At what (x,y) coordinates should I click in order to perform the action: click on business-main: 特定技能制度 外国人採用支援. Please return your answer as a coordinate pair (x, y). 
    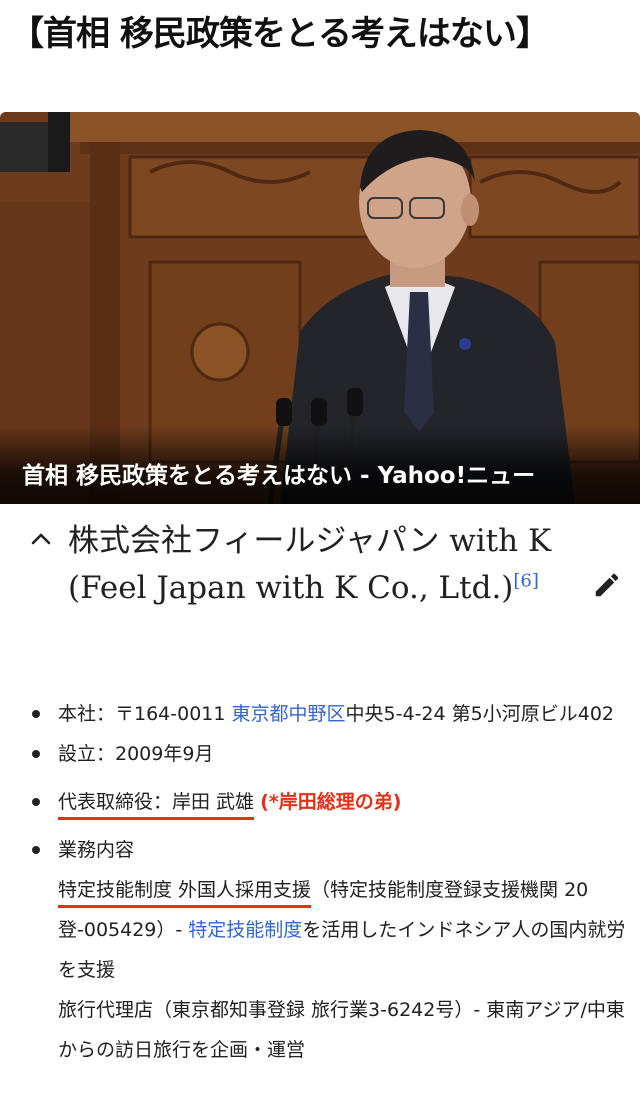
    Looking at the image, I should click on (185, 893).